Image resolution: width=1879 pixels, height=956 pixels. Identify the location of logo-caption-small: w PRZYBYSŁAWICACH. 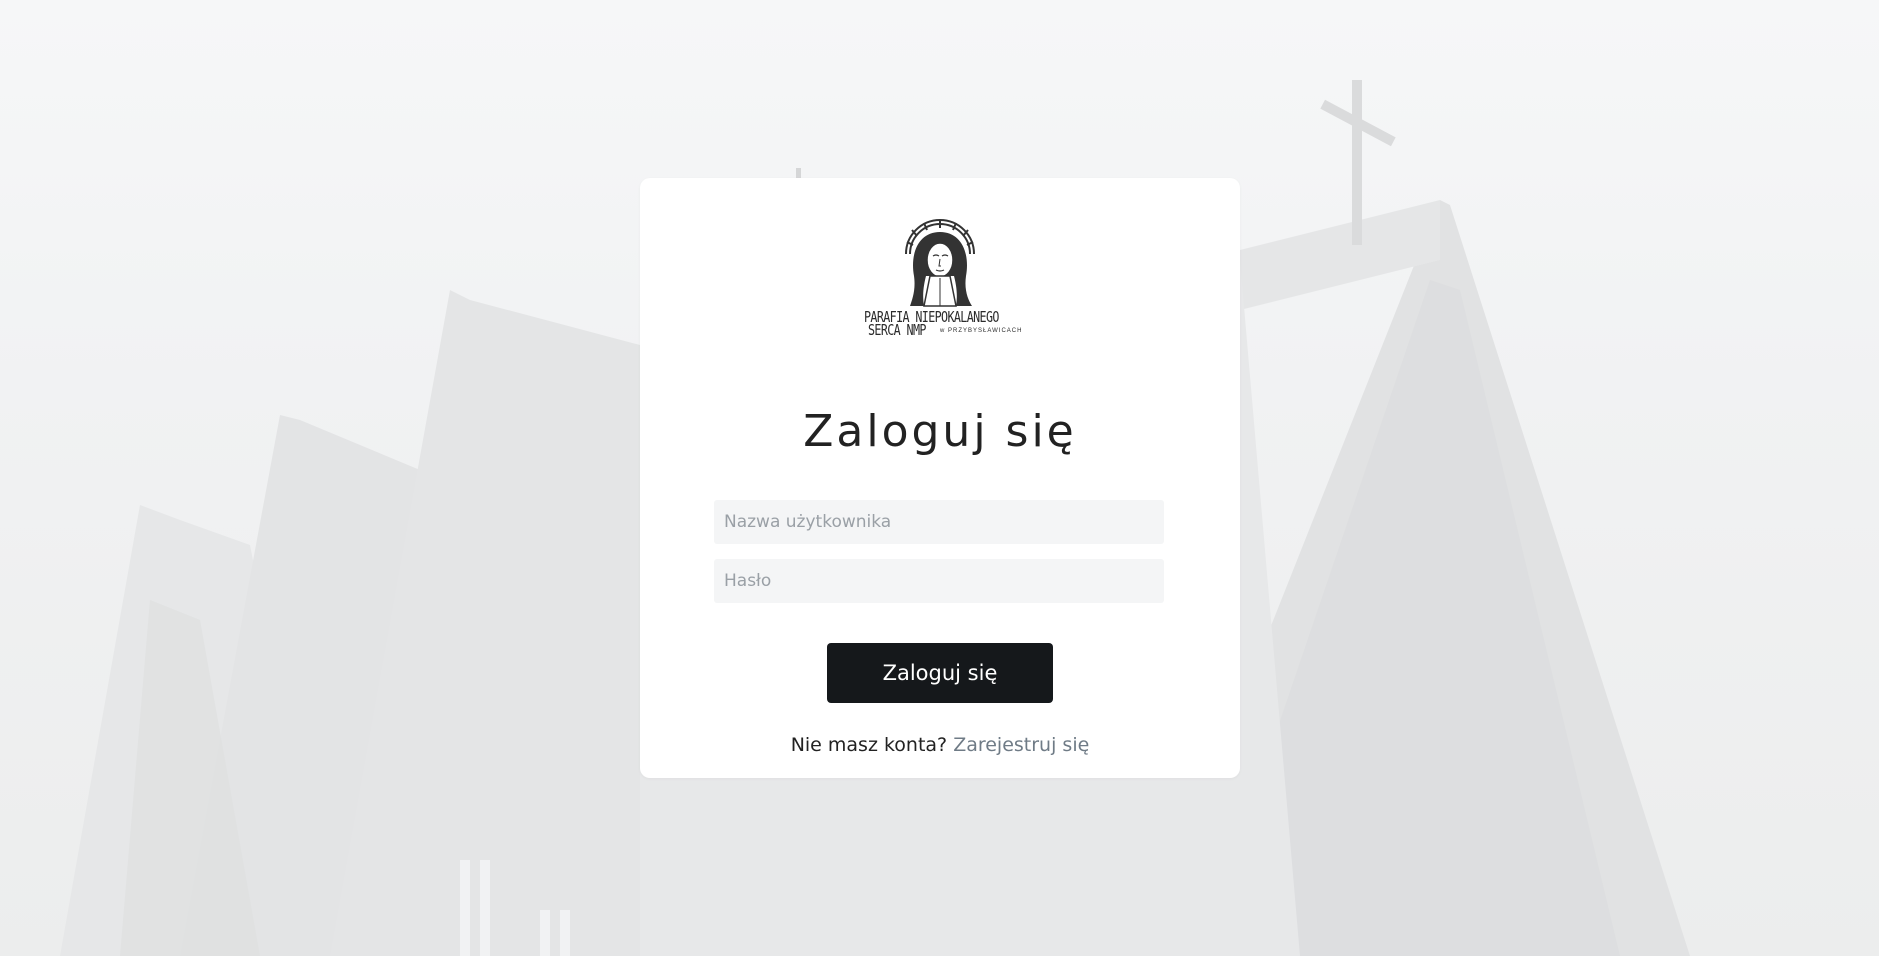
(981, 331).